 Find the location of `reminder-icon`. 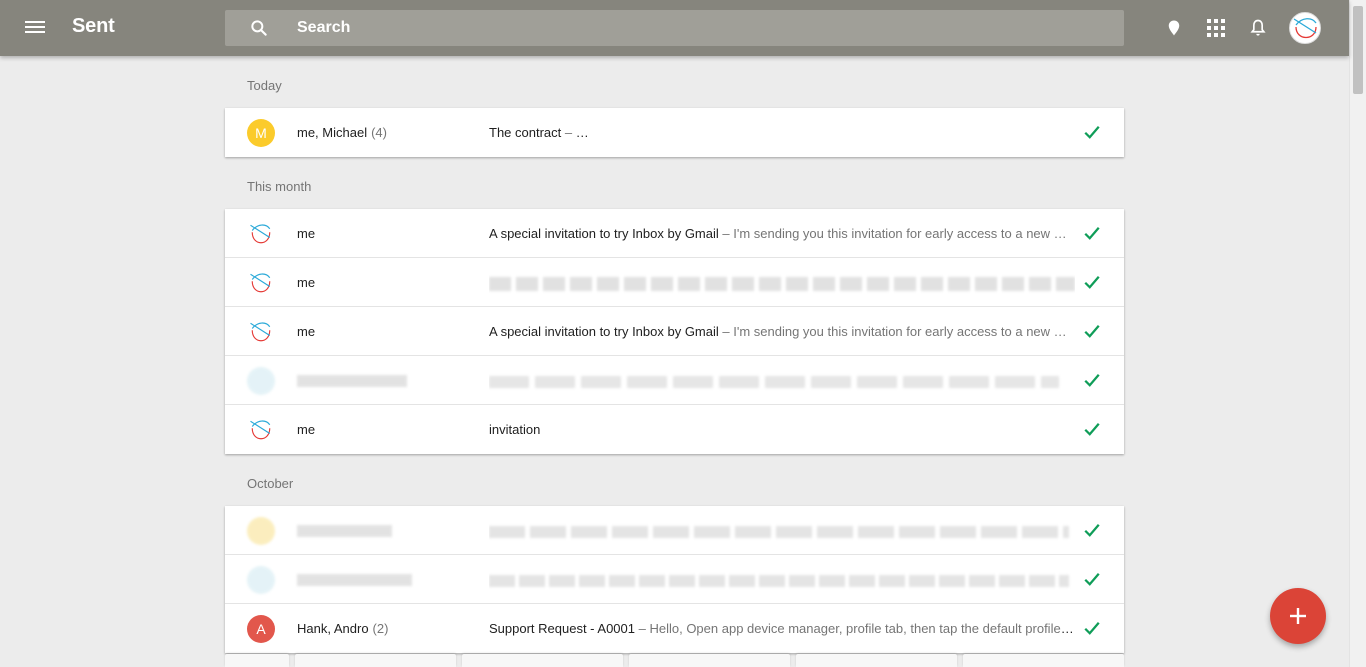

reminder-icon is located at coordinates (1174, 28).